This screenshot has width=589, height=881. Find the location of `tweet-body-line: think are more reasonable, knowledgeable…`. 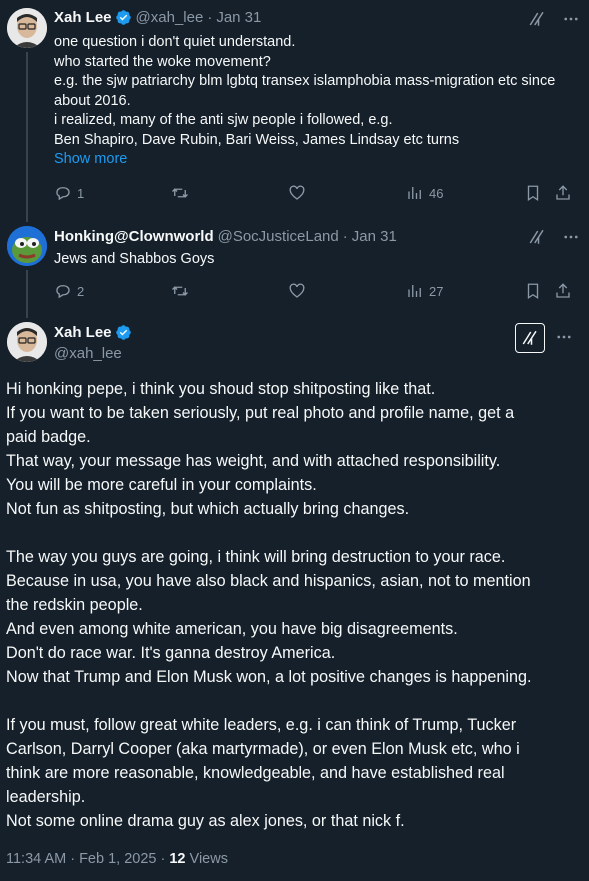

tweet-body-line: think are more reasonable, knowledgeable… is located at coordinates (255, 773).